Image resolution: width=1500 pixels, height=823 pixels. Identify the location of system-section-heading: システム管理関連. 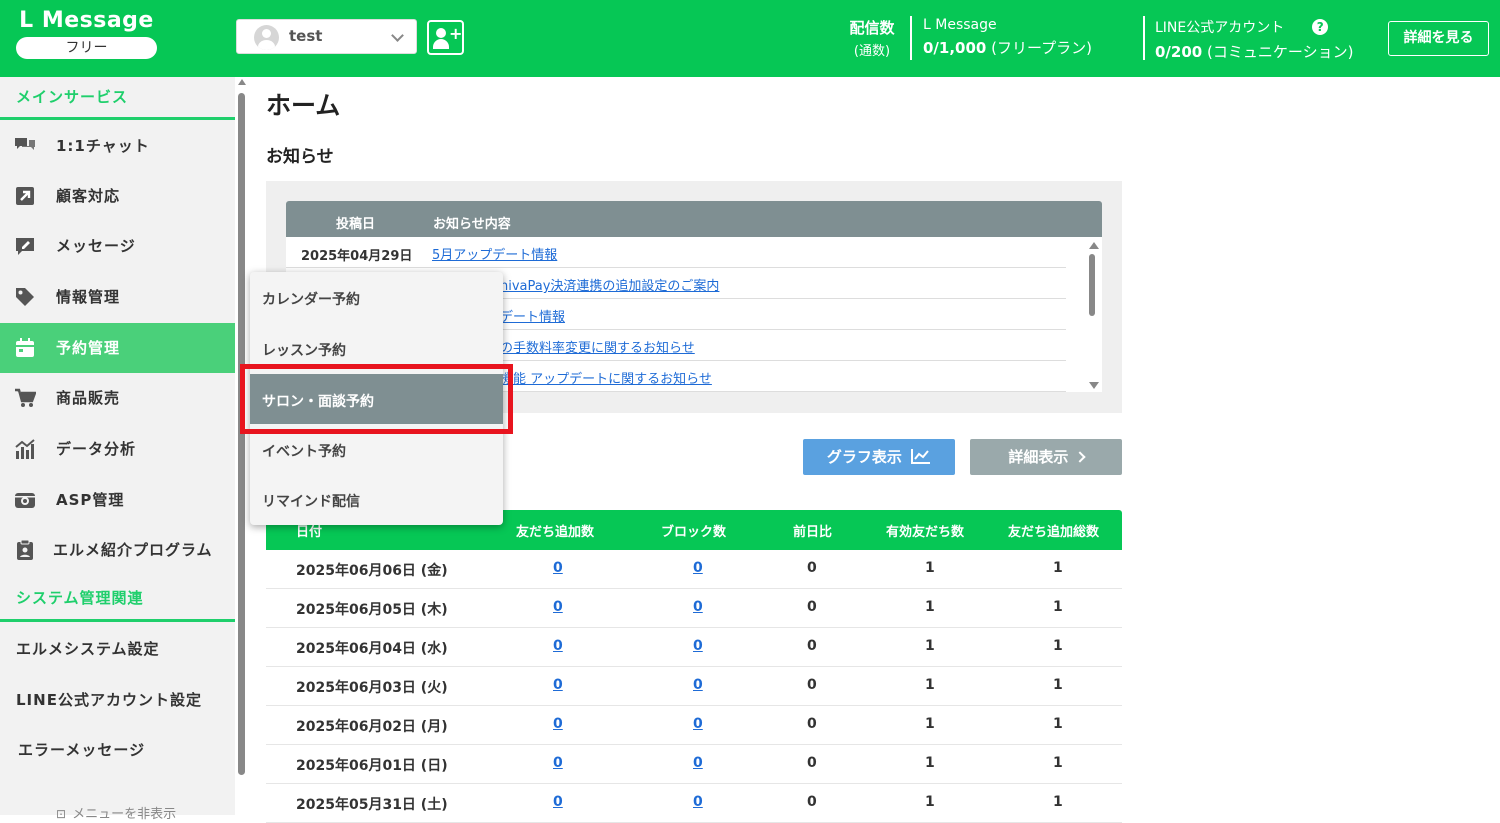
(80, 598).